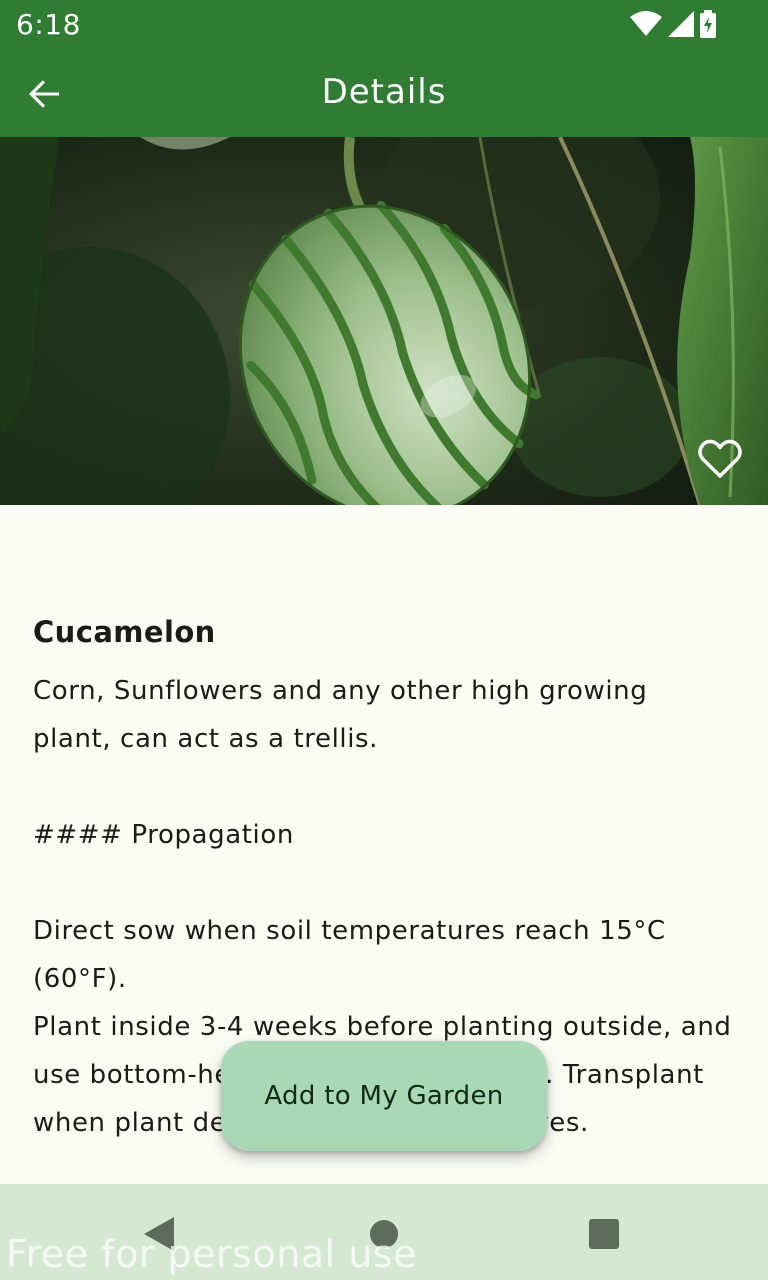 The width and height of the screenshot is (768, 1280). I want to click on nav-recents-button, so click(604, 1234).